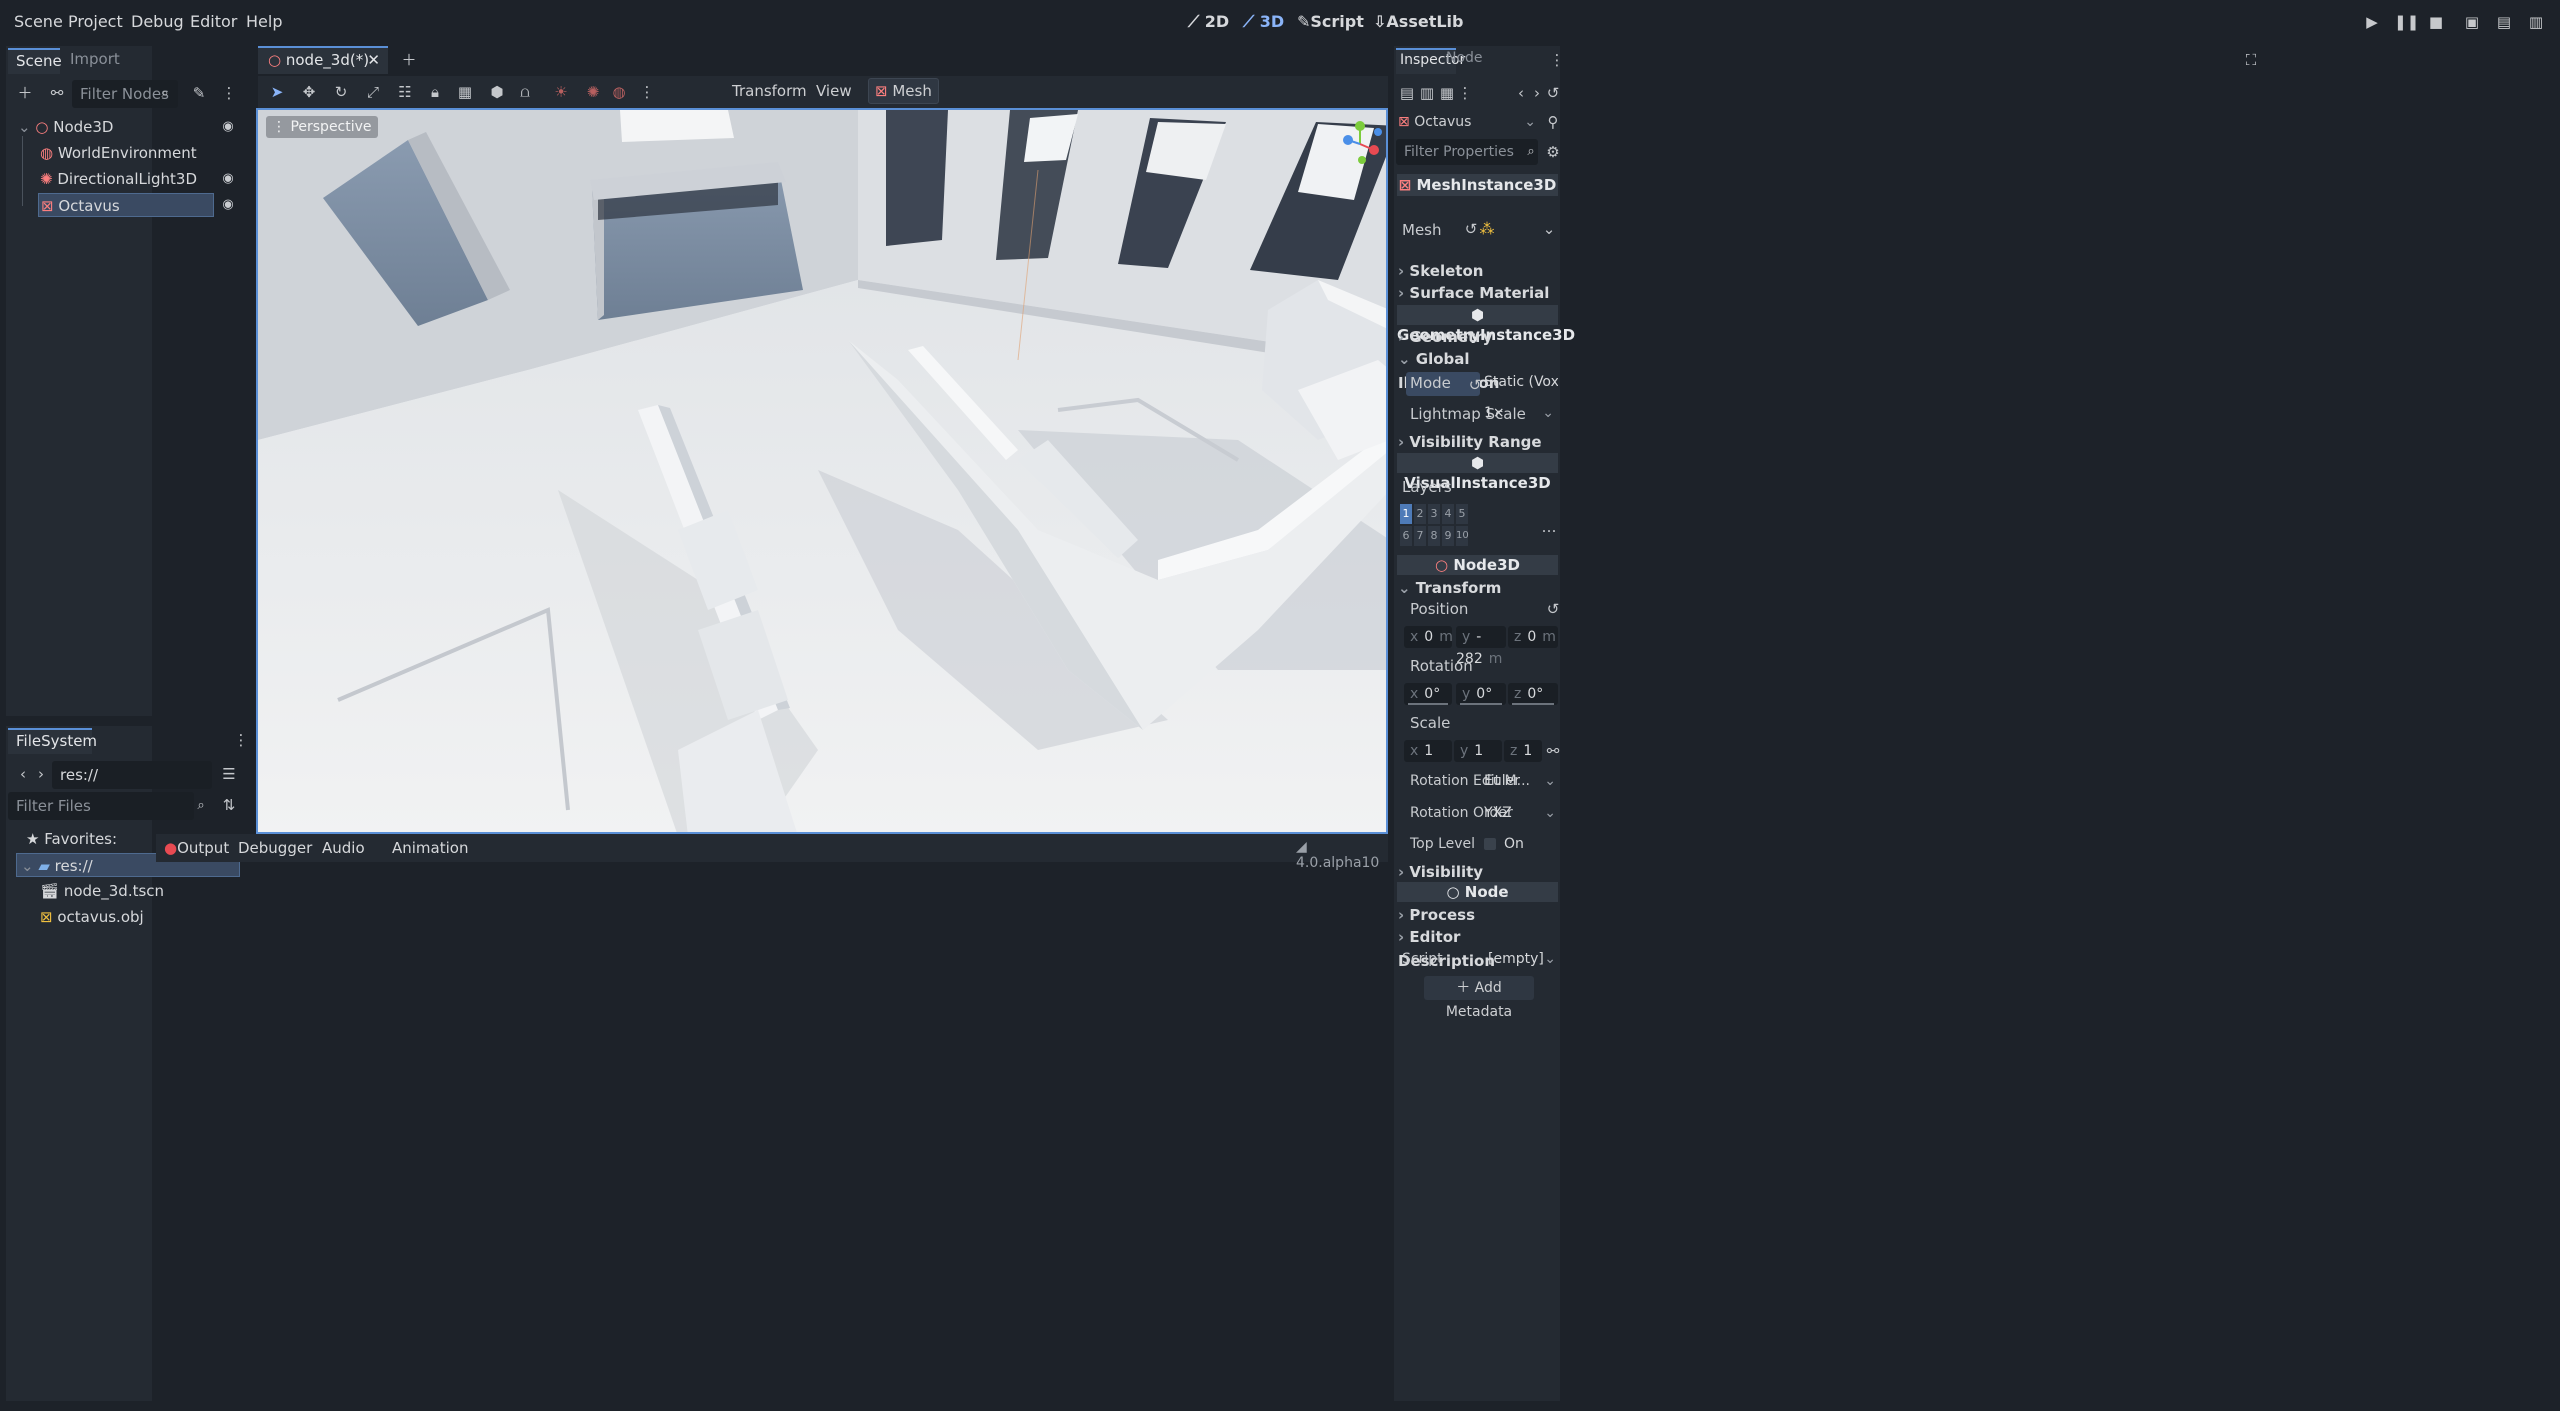 The width and height of the screenshot is (2560, 1411). Describe the element at coordinates (2251, 60) in the screenshot. I see `distraction-free-icon: ⛶` at that location.